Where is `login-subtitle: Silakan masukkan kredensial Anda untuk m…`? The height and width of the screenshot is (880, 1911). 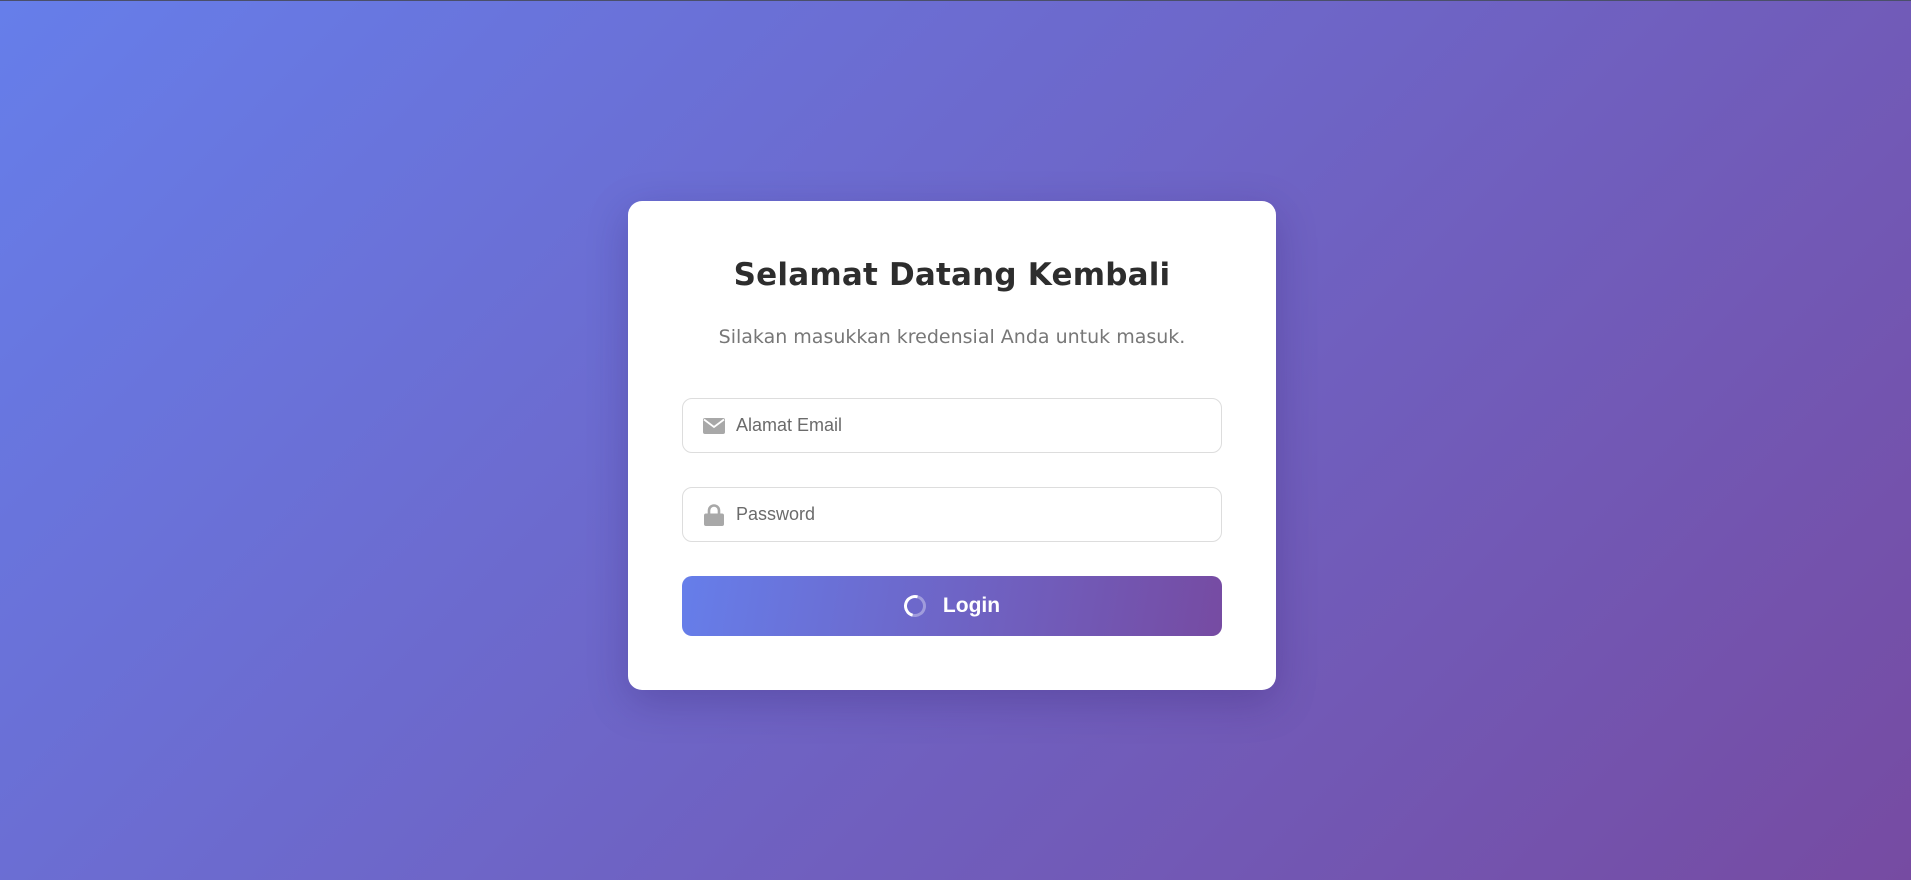 login-subtitle: Silakan masukkan kredensial Anda untuk m… is located at coordinates (952, 337).